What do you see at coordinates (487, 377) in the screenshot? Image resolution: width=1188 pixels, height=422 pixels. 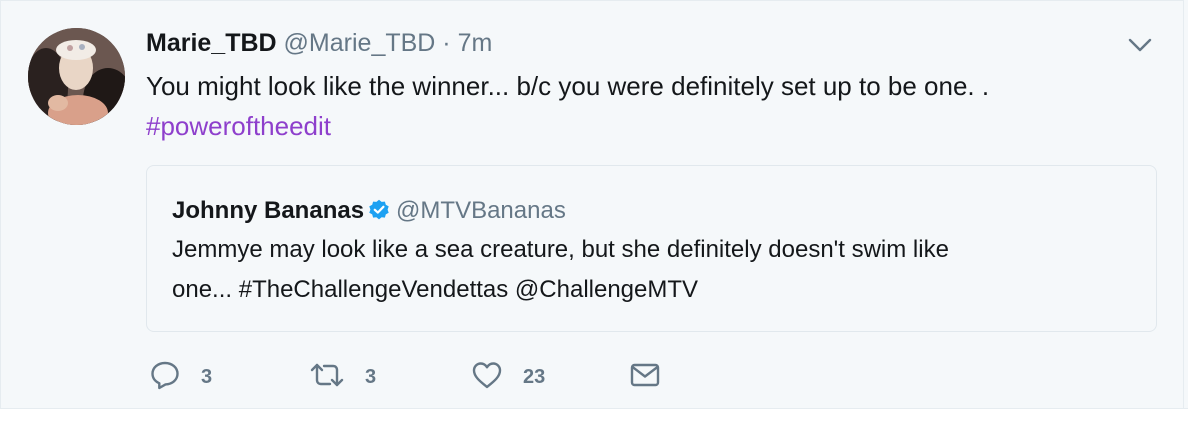 I see `heart-icon` at bounding box center [487, 377].